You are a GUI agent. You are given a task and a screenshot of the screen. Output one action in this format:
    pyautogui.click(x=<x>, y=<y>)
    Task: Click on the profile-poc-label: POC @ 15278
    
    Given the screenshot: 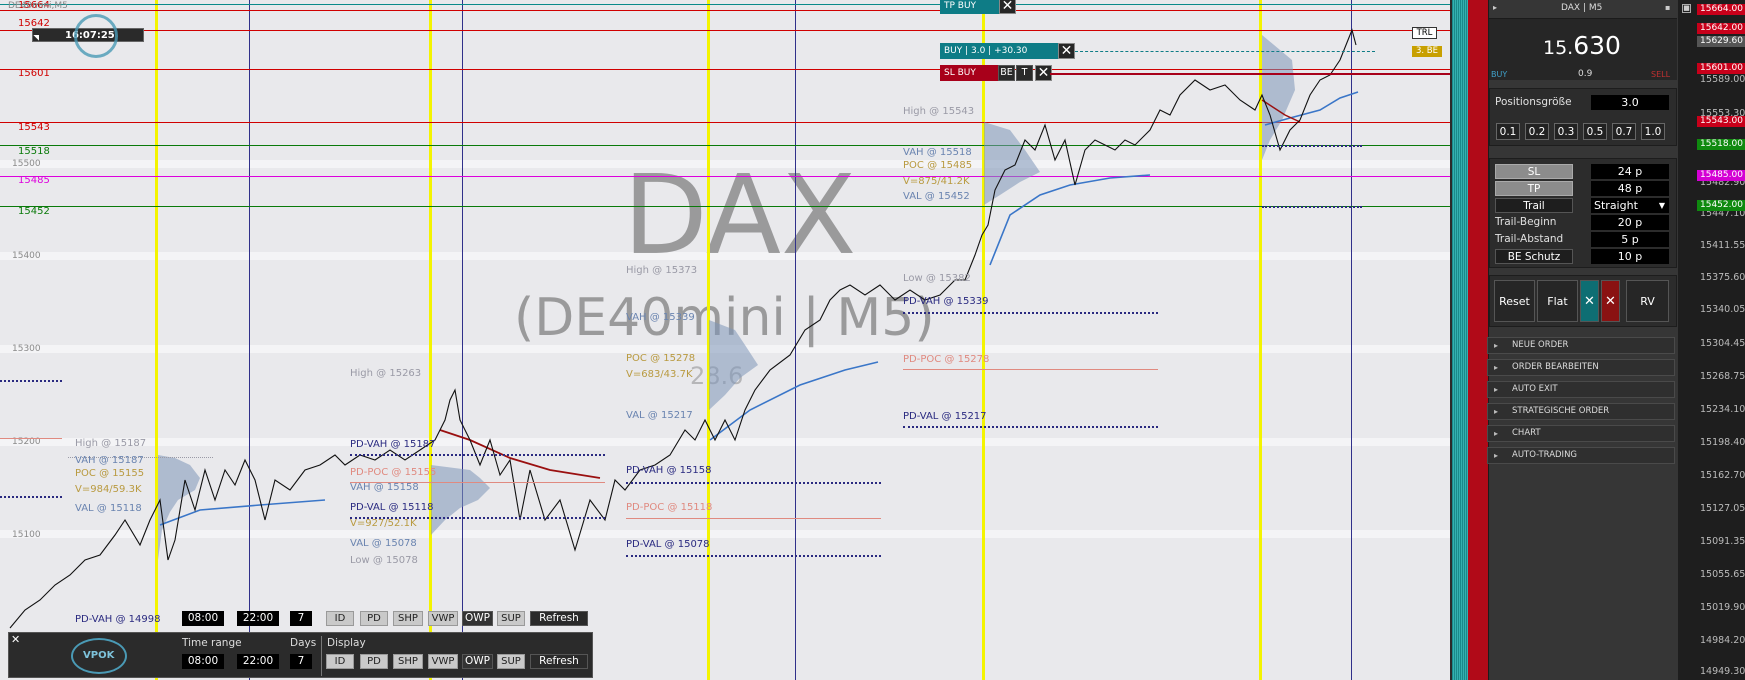 What is the action you would take?
    pyautogui.click(x=661, y=358)
    